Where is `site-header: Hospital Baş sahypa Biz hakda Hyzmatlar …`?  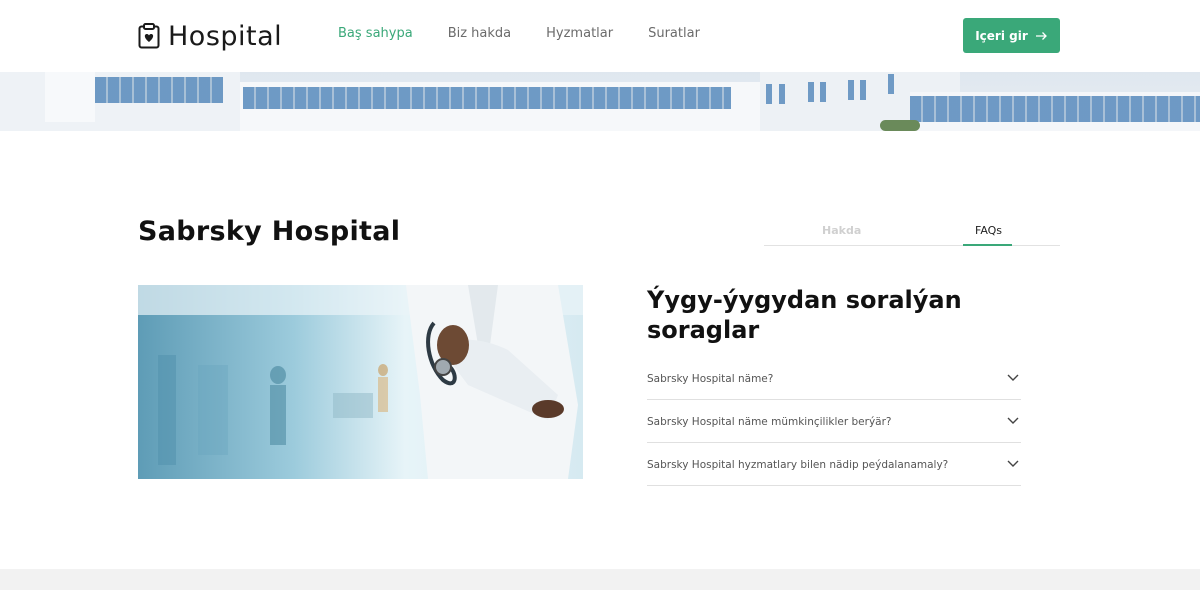
site-header: Hospital Baş sahypa Biz hakda Hyzmatlar … is located at coordinates (600, 36).